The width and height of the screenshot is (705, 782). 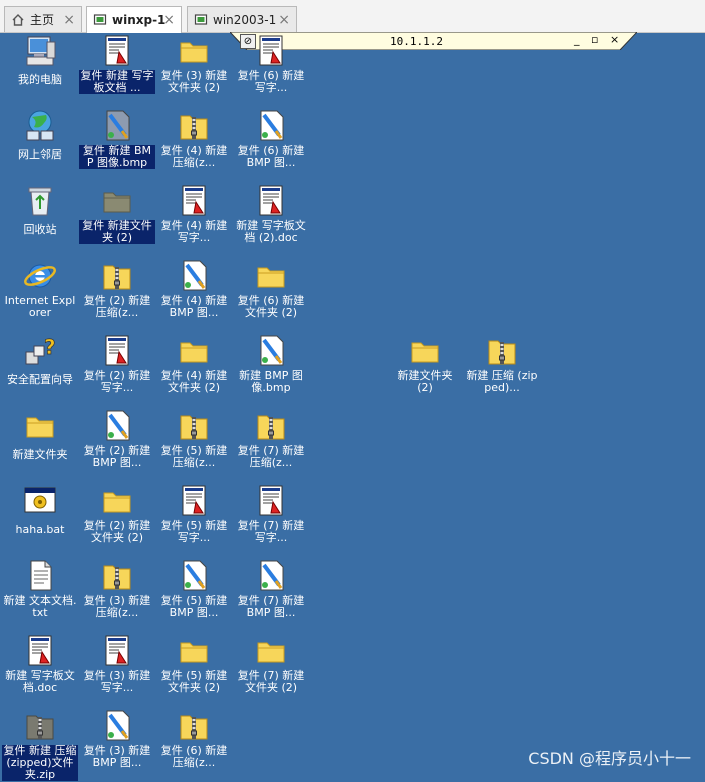 I want to click on desktop-icon-label: 复件 (3) 新建文件夹 (2), so click(x=194, y=81).